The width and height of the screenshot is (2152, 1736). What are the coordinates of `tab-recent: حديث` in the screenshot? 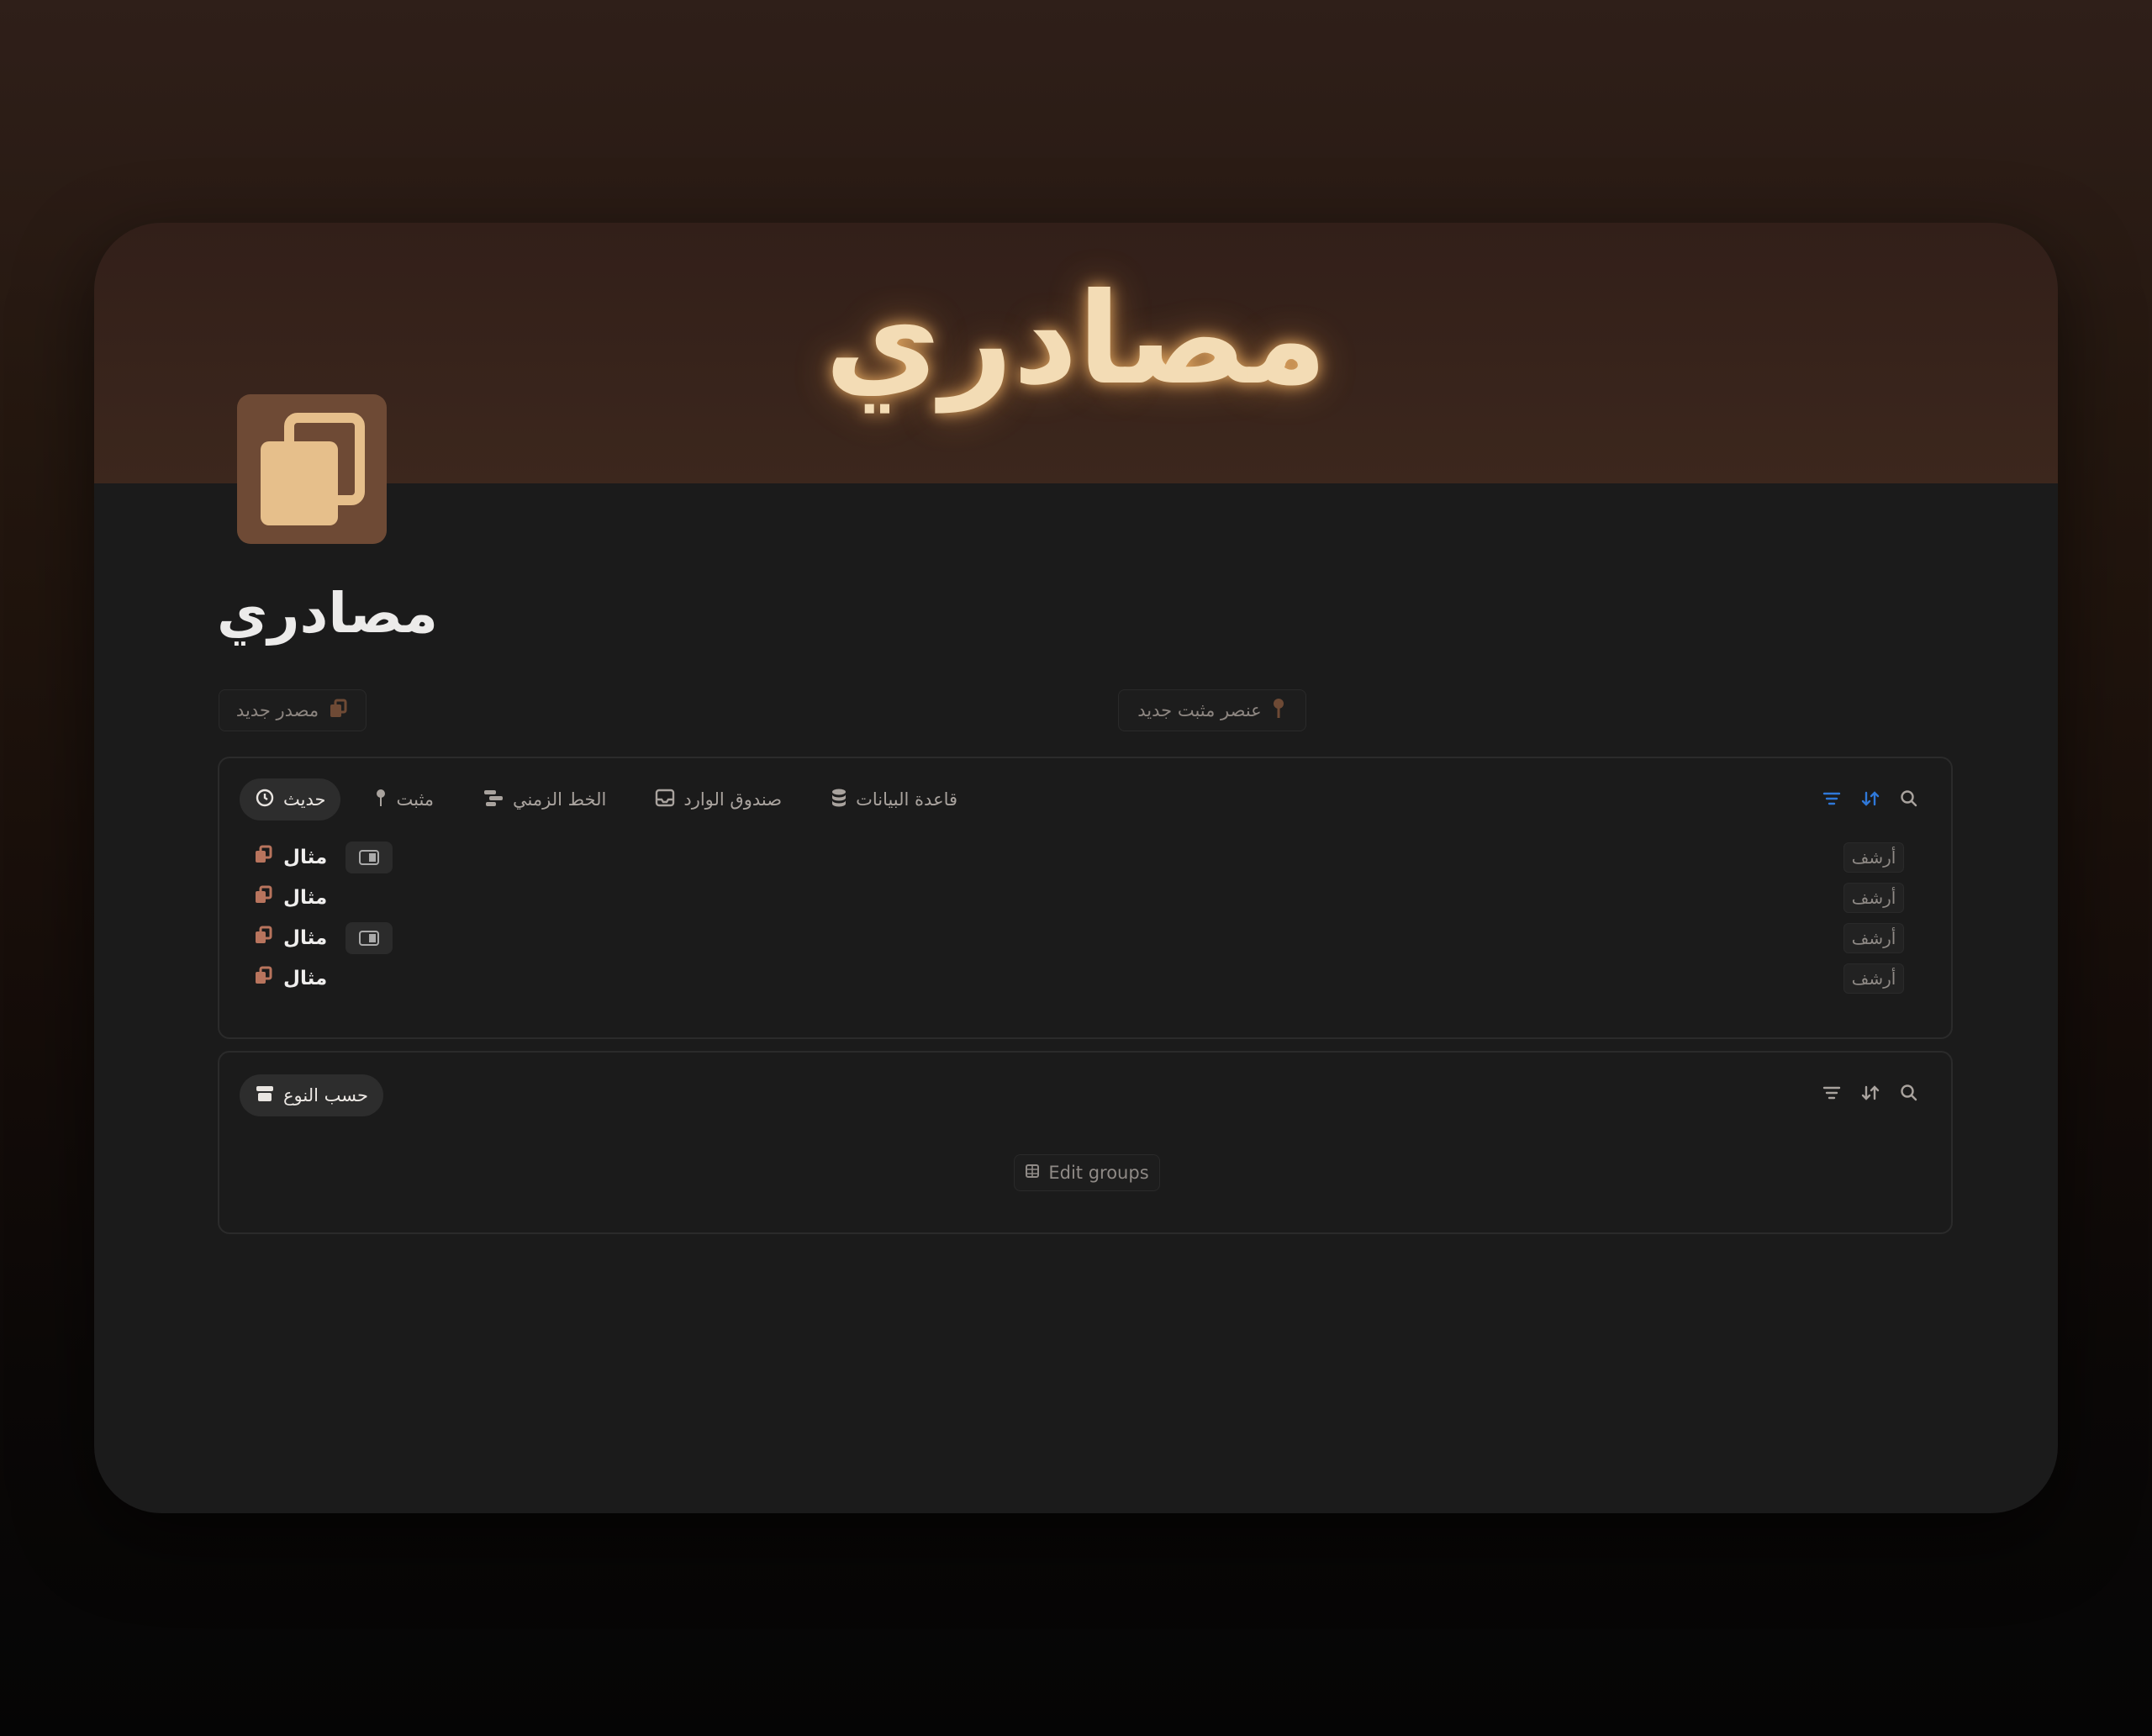 It's located at (290, 799).